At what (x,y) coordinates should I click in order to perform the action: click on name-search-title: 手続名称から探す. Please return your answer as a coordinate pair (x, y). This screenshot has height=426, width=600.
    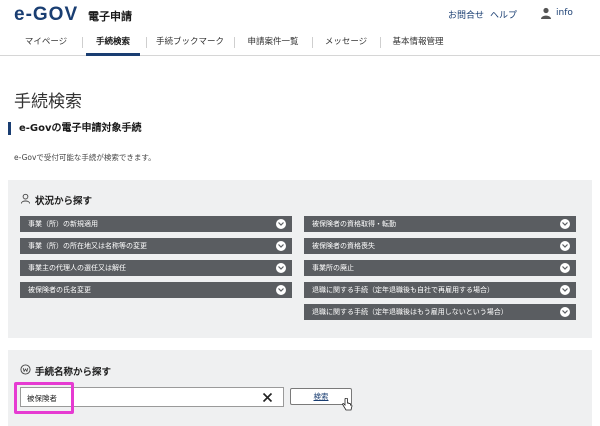
    Looking at the image, I should click on (73, 372).